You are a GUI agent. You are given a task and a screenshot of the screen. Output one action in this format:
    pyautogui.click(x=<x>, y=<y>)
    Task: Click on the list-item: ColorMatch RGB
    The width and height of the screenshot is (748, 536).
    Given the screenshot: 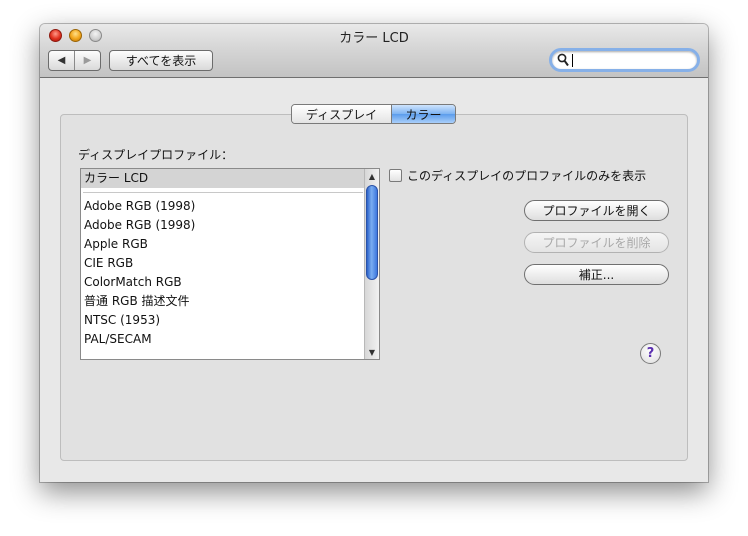 What is the action you would take?
    pyautogui.click(x=223, y=282)
    